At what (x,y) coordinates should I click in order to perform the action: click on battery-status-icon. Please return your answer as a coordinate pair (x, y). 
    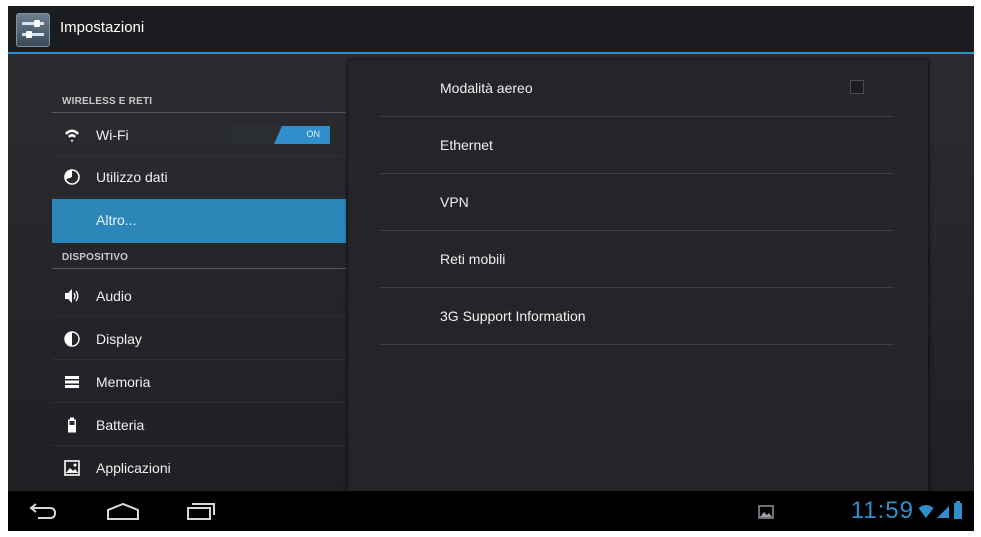
    Looking at the image, I should click on (958, 510).